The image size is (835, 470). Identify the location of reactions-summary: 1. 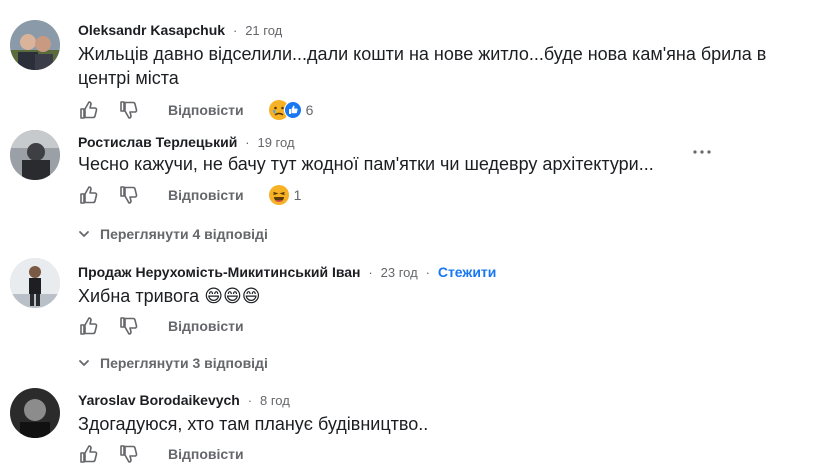
(285, 195).